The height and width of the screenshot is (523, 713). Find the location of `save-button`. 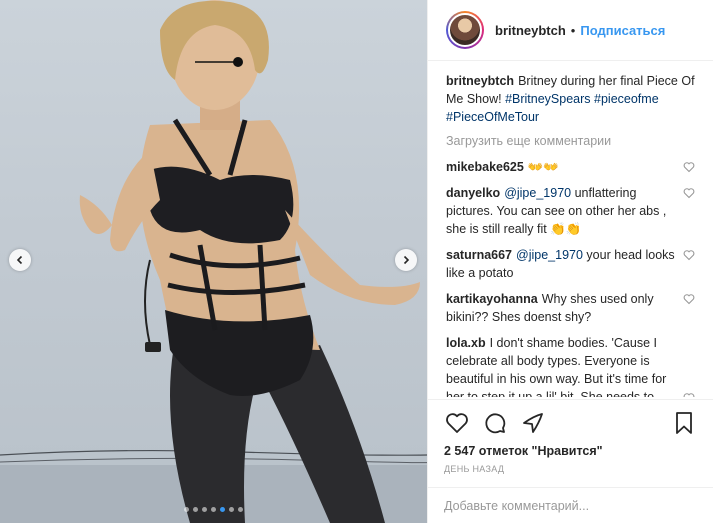

save-button is located at coordinates (684, 423).